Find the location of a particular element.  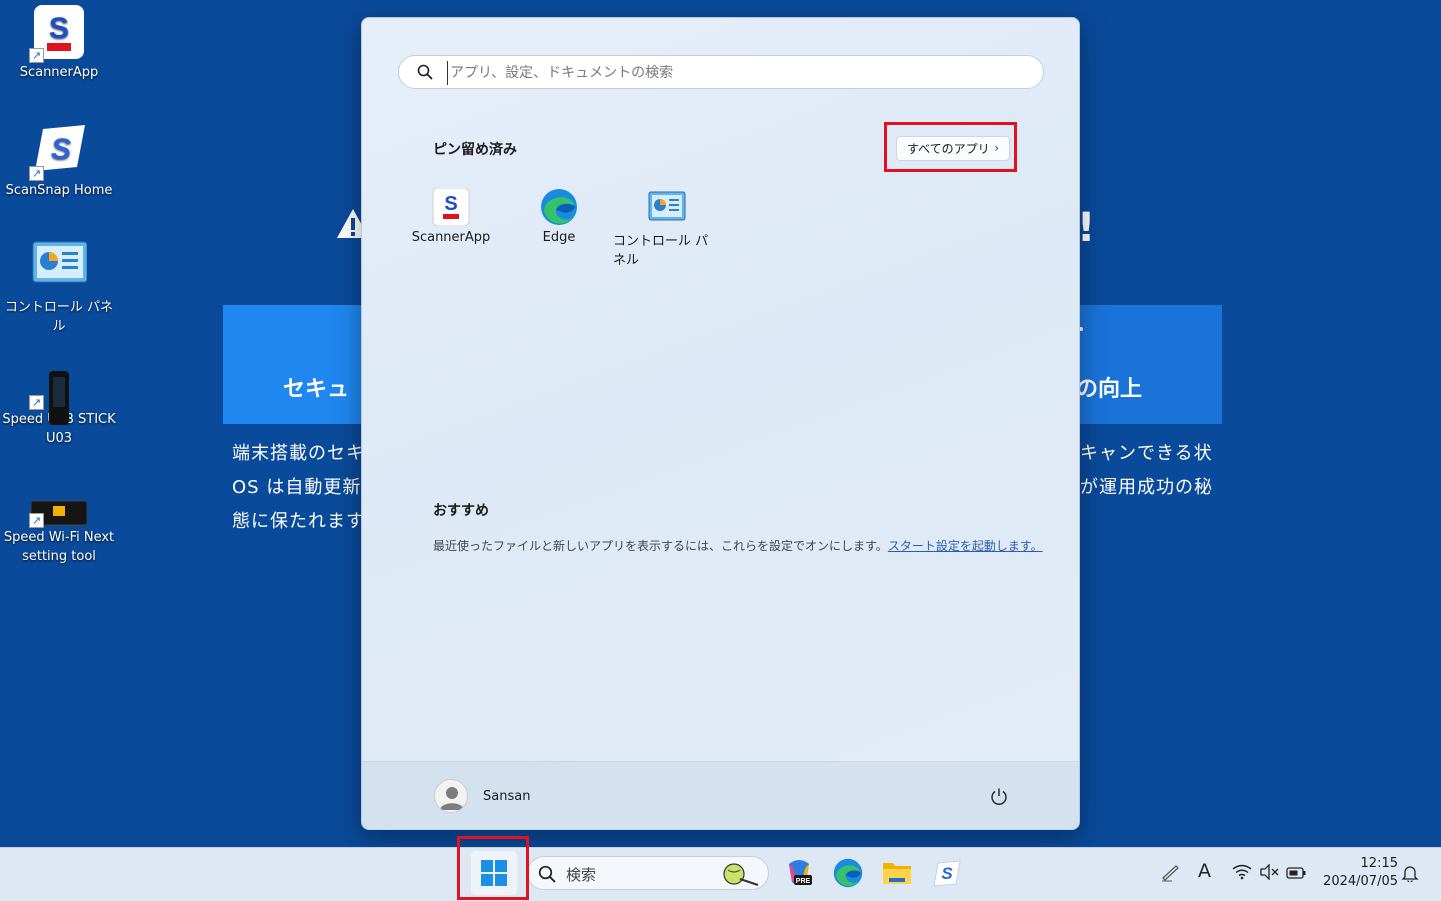

start-menu-footer: Sansan is located at coordinates (720, 795).